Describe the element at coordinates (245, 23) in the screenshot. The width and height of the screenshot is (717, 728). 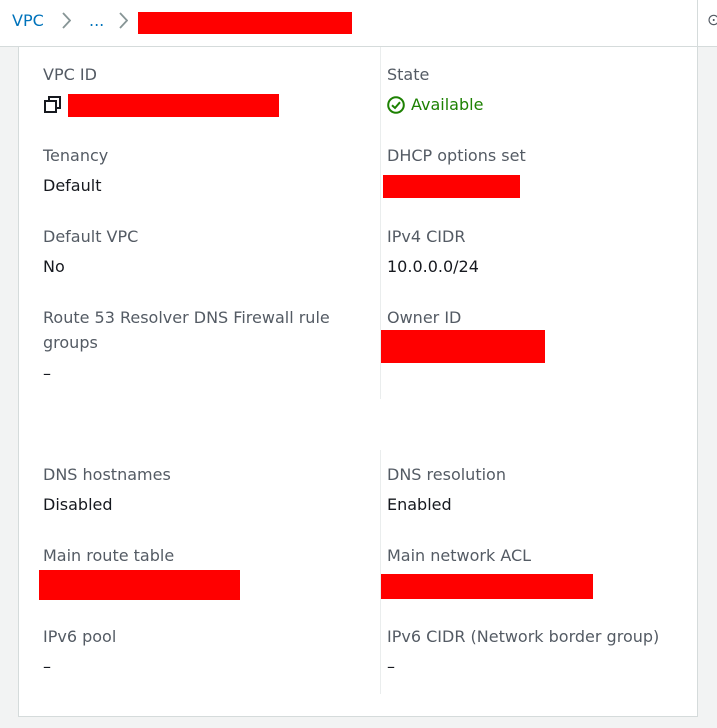
I see `breadcrumb-current-redacted` at that location.